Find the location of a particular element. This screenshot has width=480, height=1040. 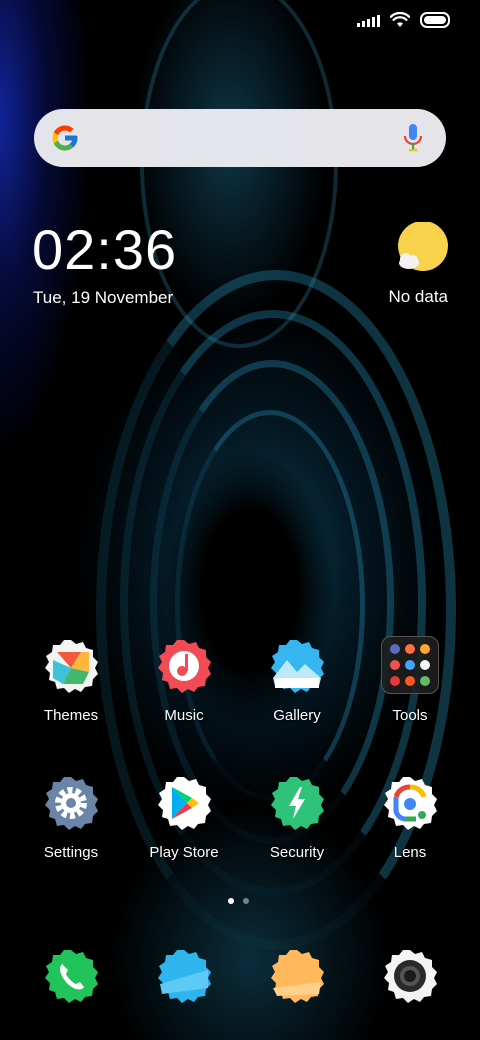

phone-icon is located at coordinates (71, 976).